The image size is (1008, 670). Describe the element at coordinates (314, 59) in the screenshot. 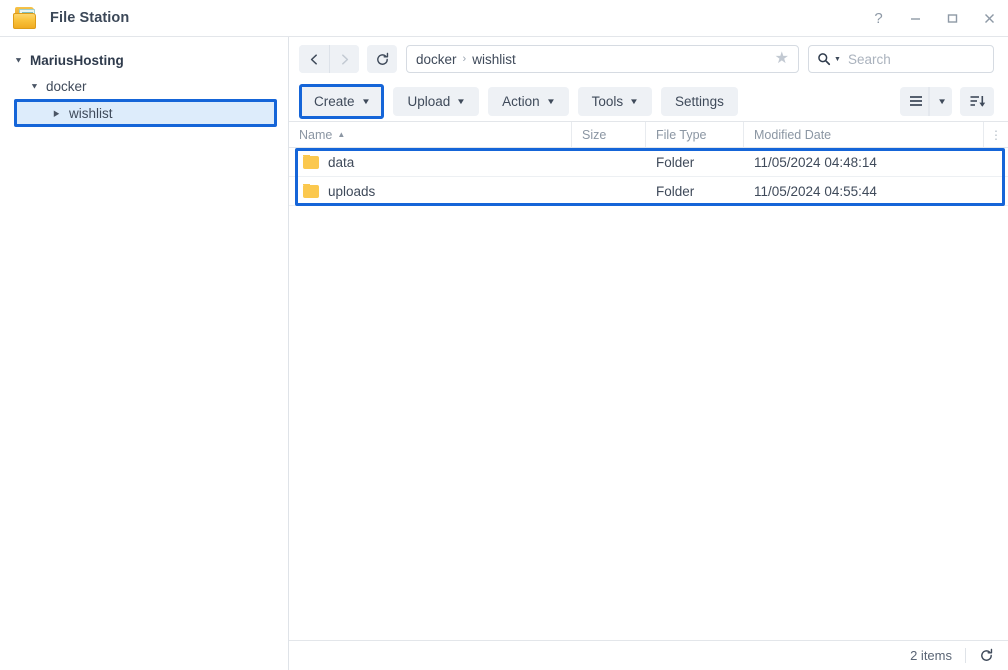

I see `back-button` at that location.